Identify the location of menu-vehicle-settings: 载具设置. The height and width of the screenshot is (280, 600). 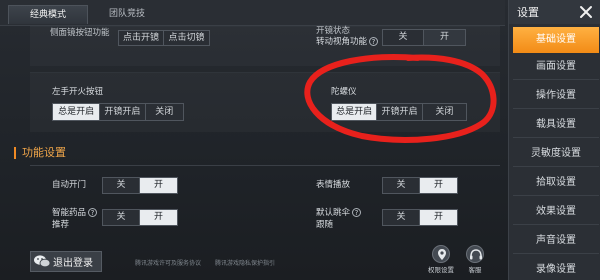
(556, 125).